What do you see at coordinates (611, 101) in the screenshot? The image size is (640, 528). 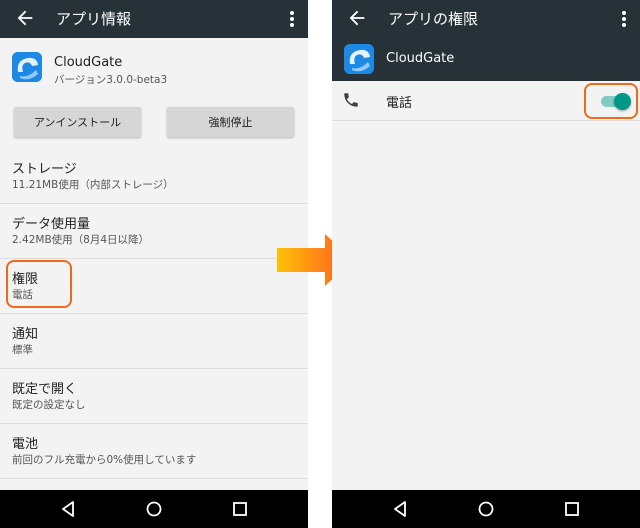 I see `toggle-highlight` at bounding box center [611, 101].